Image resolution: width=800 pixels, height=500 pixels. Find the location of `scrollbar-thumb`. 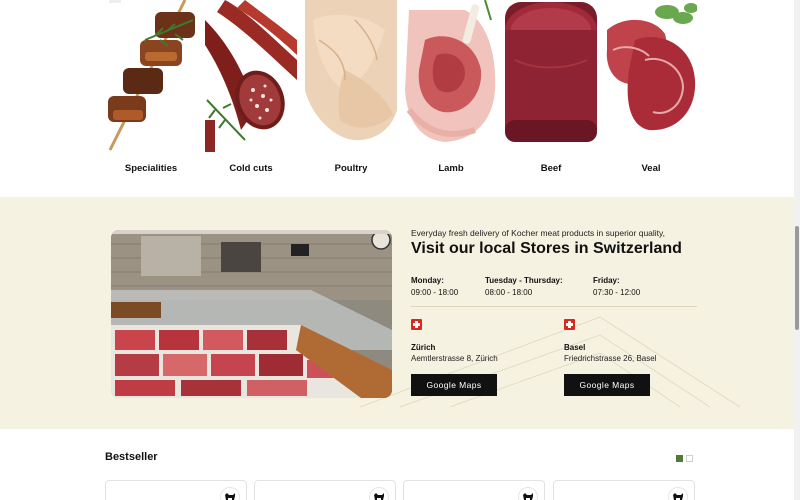

scrollbar-thumb is located at coordinates (797, 278).